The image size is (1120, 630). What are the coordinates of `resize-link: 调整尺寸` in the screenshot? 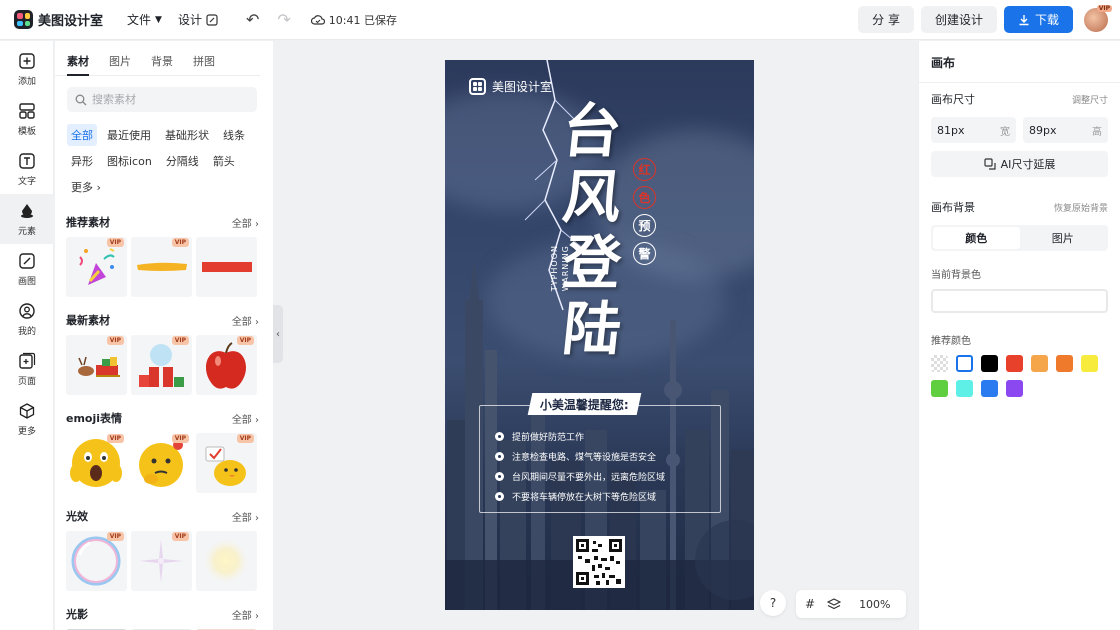 It's located at (1090, 99).